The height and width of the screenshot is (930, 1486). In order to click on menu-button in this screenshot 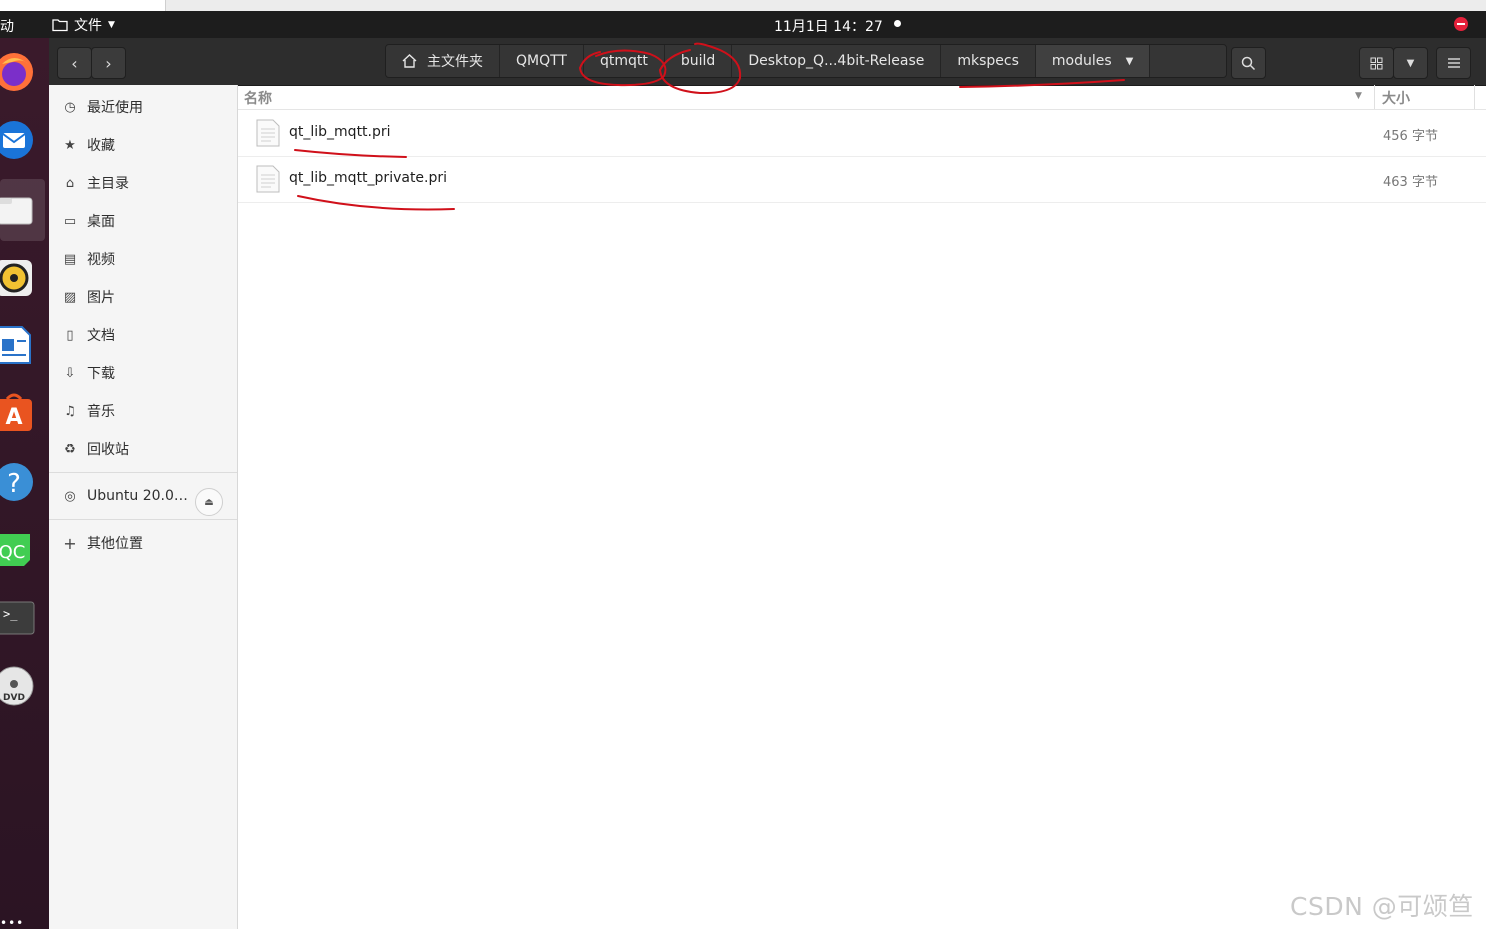, I will do `click(1453, 63)`.